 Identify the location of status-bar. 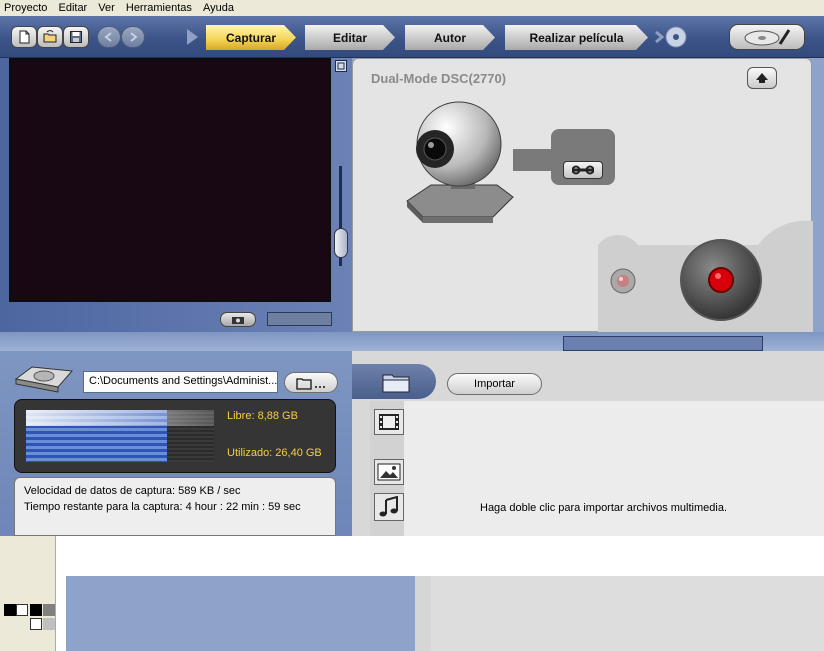
(663, 343).